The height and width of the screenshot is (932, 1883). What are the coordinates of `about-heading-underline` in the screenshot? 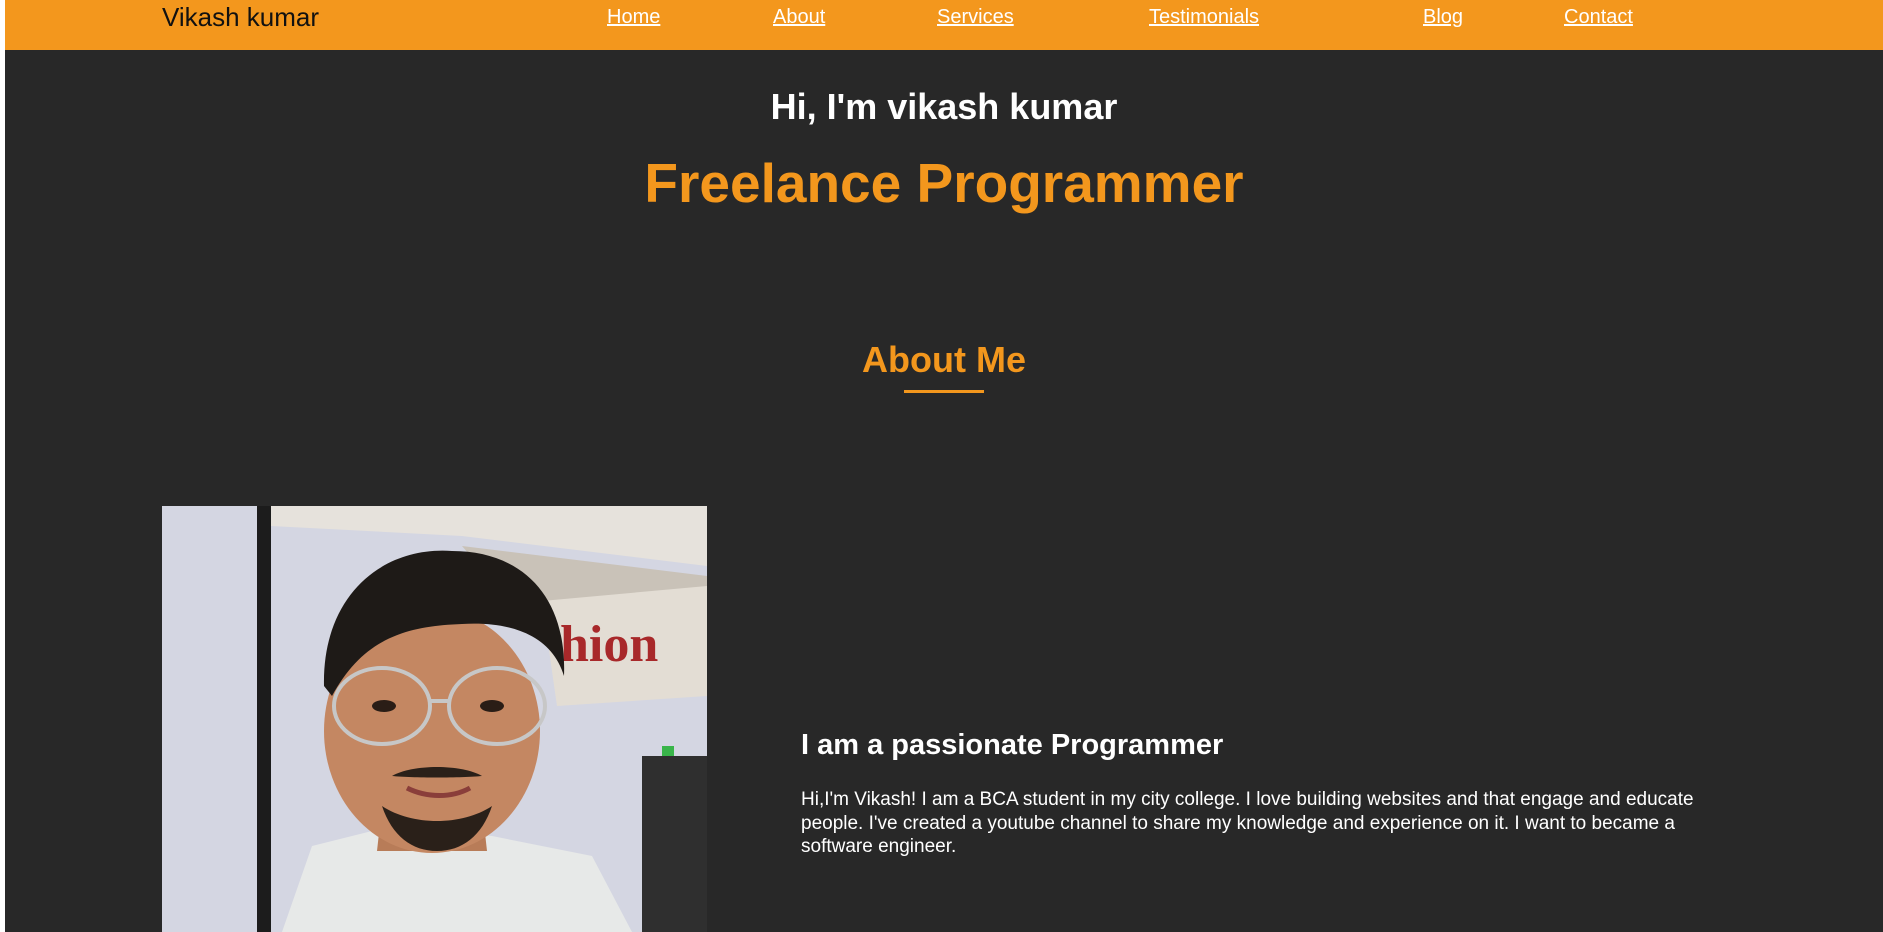 It's located at (944, 391).